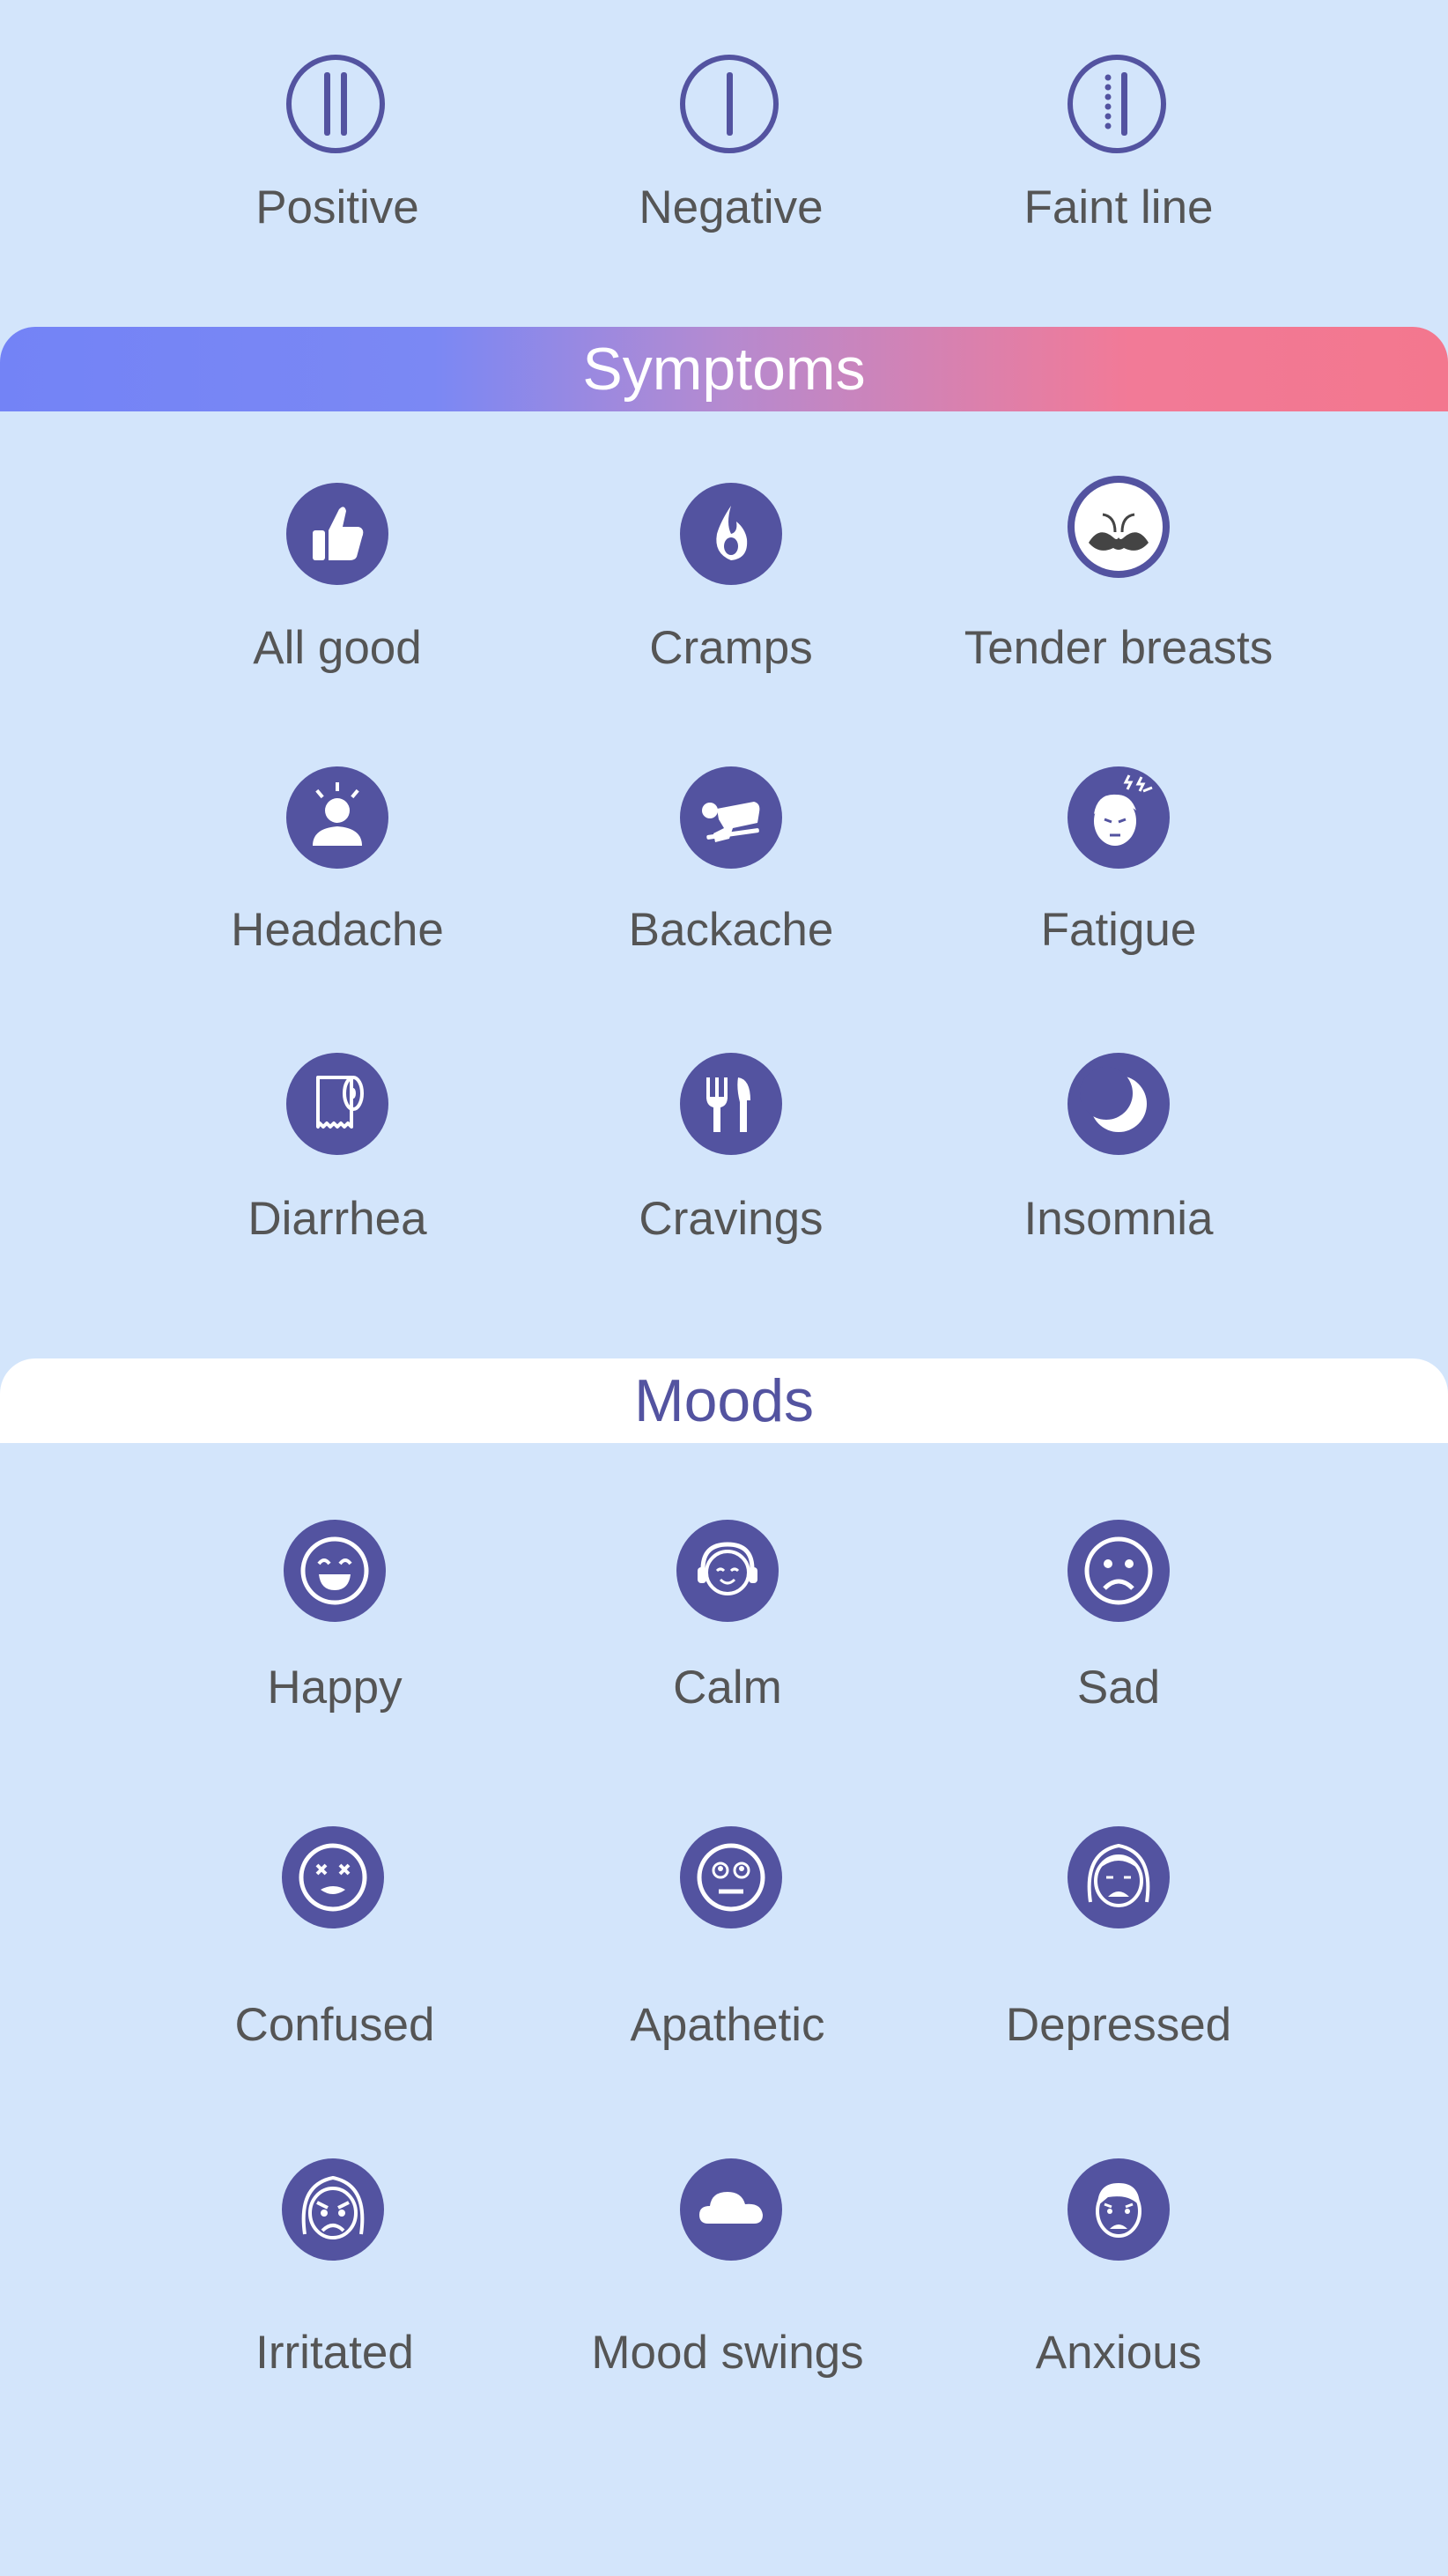 This screenshot has width=1448, height=2576. I want to click on breasts-icon, so click(1119, 527).